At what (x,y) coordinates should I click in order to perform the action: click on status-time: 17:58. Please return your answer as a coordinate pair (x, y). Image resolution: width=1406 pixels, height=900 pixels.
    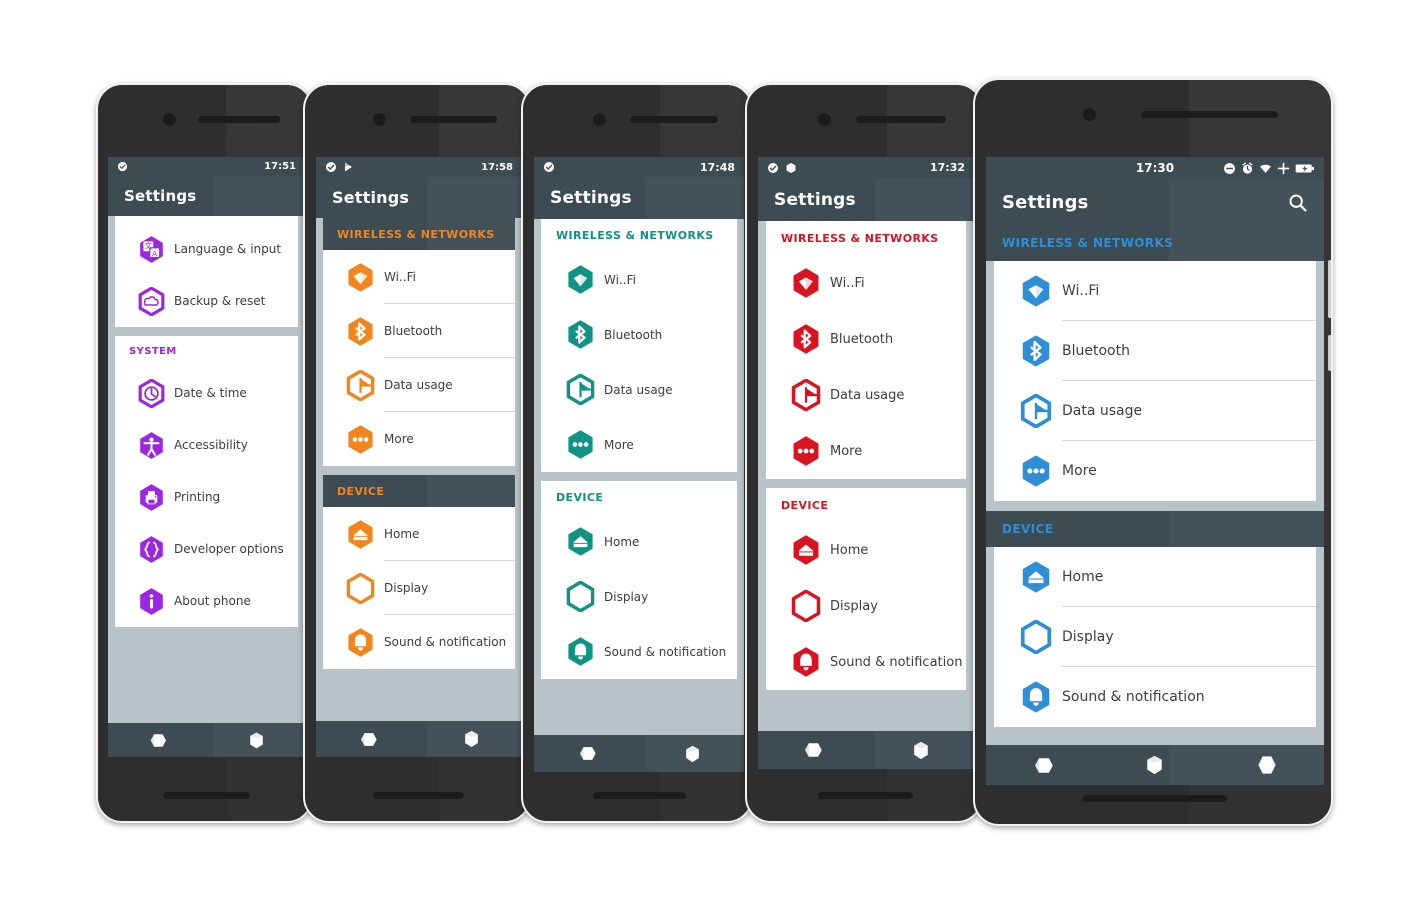
    Looking at the image, I should click on (497, 167).